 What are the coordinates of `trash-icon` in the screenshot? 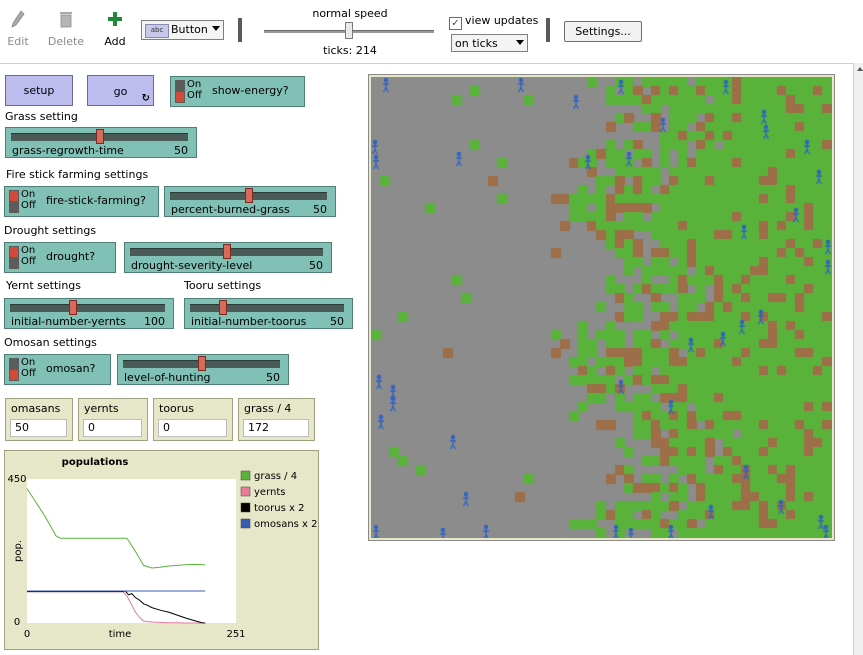 It's located at (66, 20).